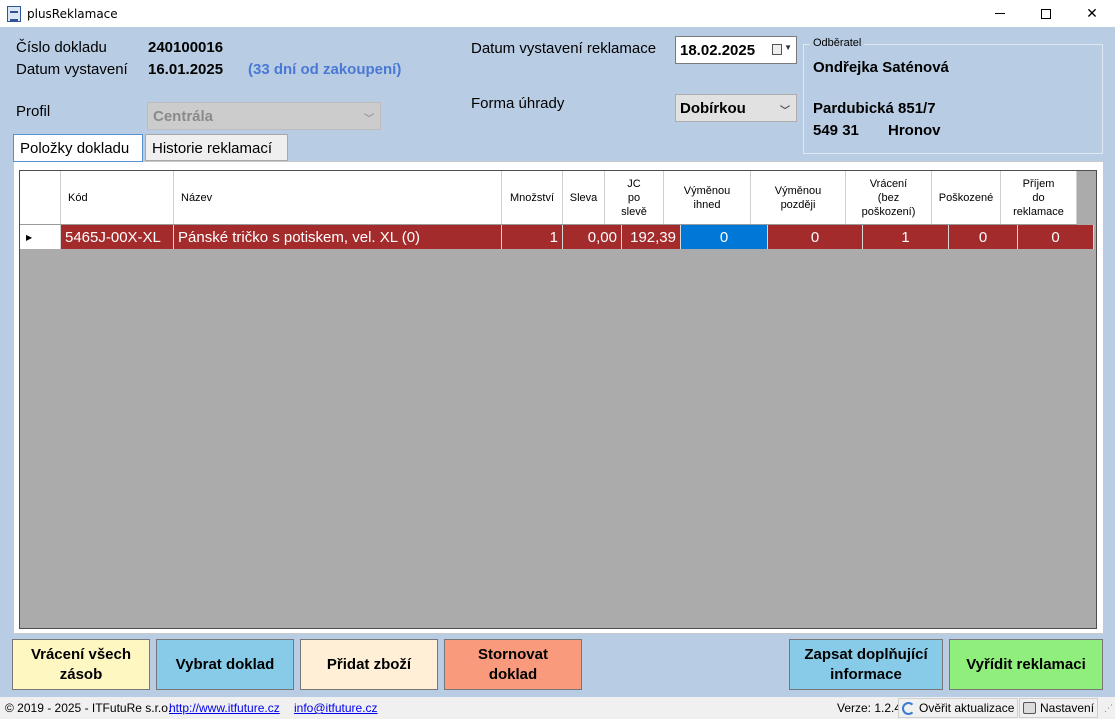  What do you see at coordinates (40, 237) in the screenshot?
I see `row-pointer-icon: ▶` at bounding box center [40, 237].